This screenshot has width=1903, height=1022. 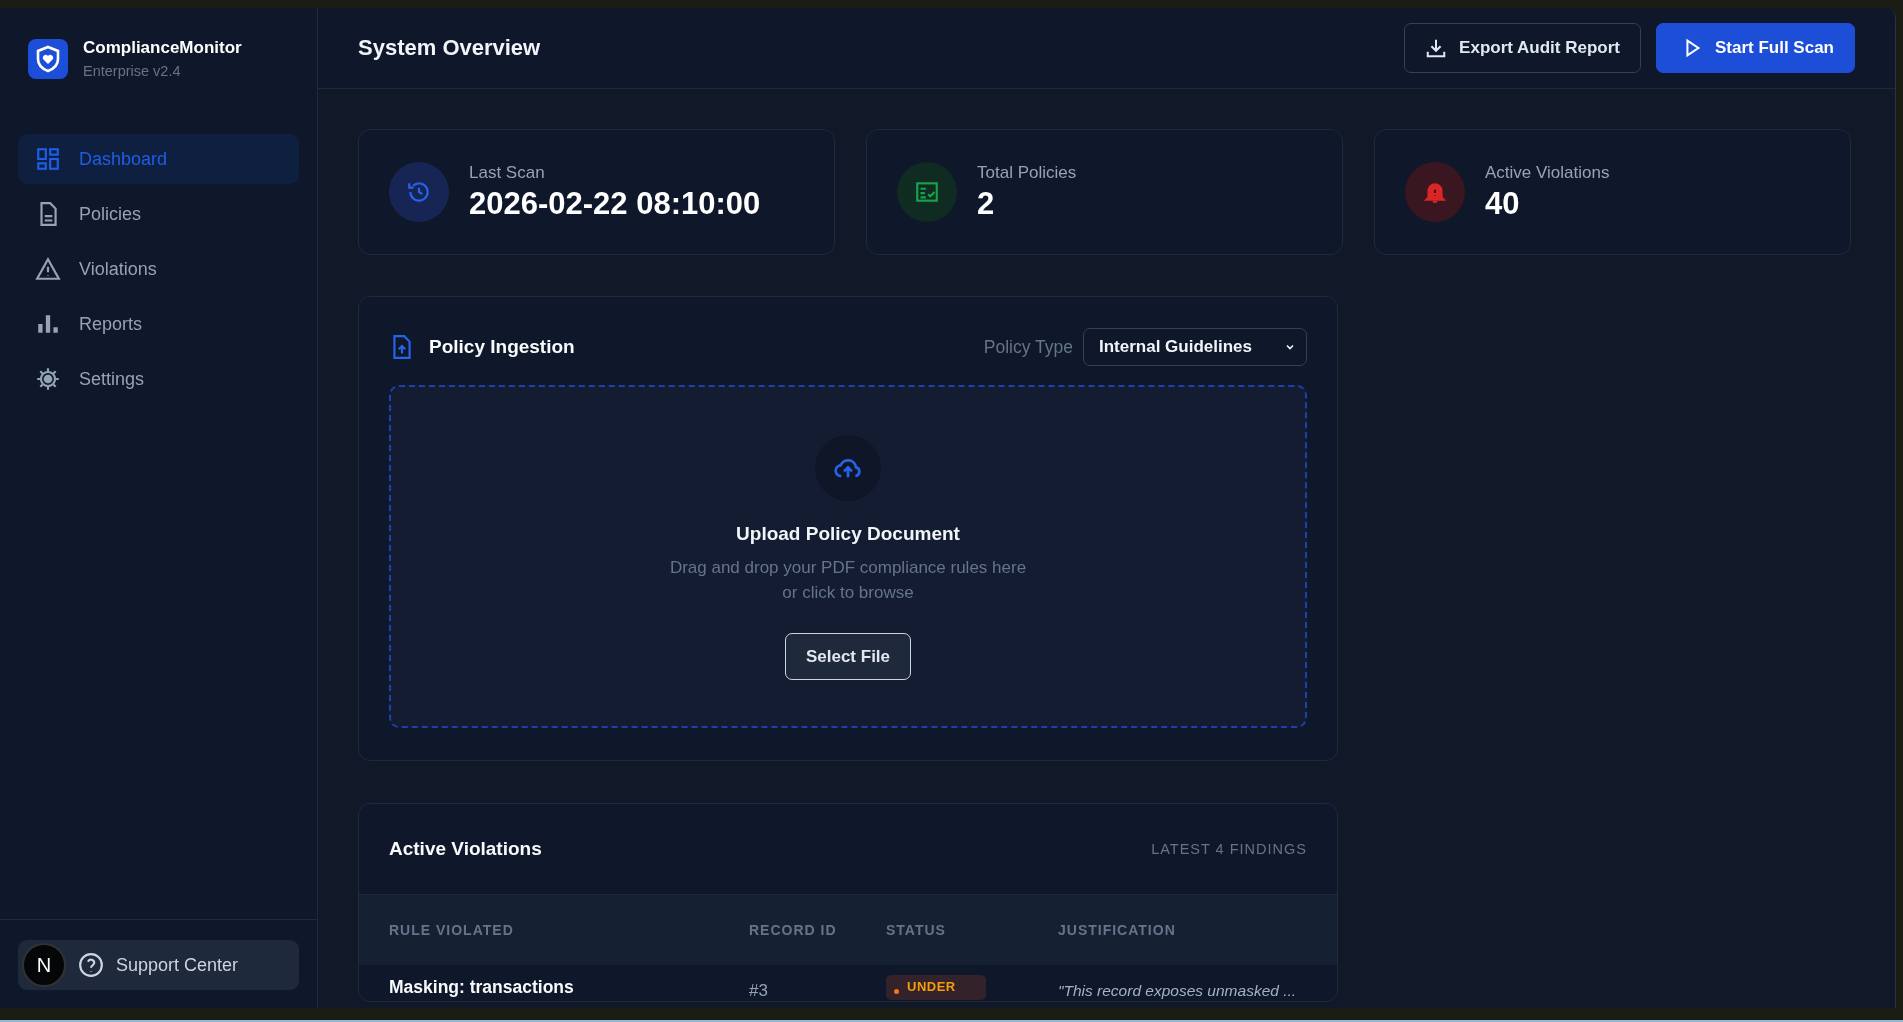 What do you see at coordinates (419, 192) in the screenshot?
I see `history-icon` at bounding box center [419, 192].